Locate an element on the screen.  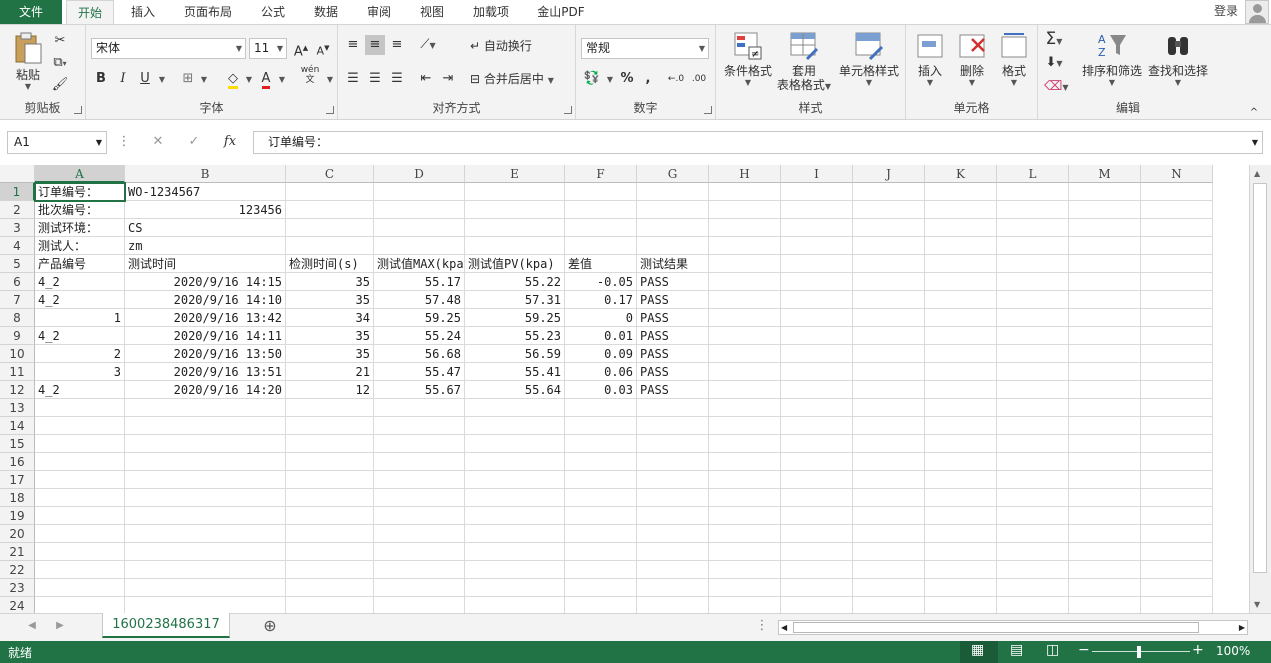
cell-c1 is located at coordinates (330, 192).